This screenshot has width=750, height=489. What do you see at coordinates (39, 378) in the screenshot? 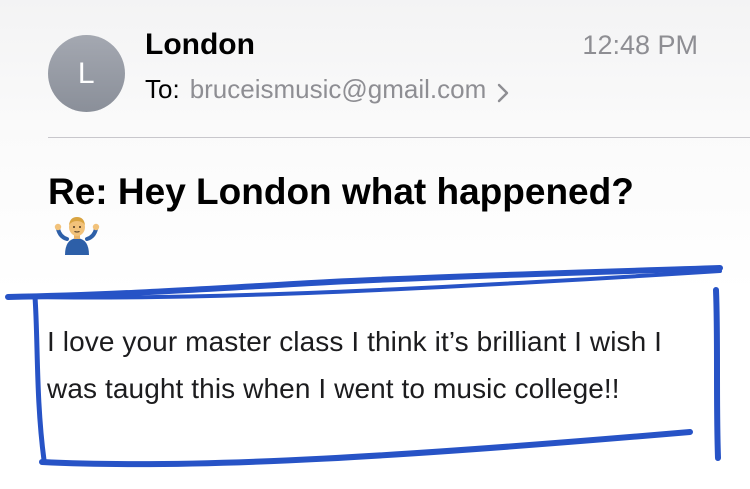
I see `annotation-left-stroke` at bounding box center [39, 378].